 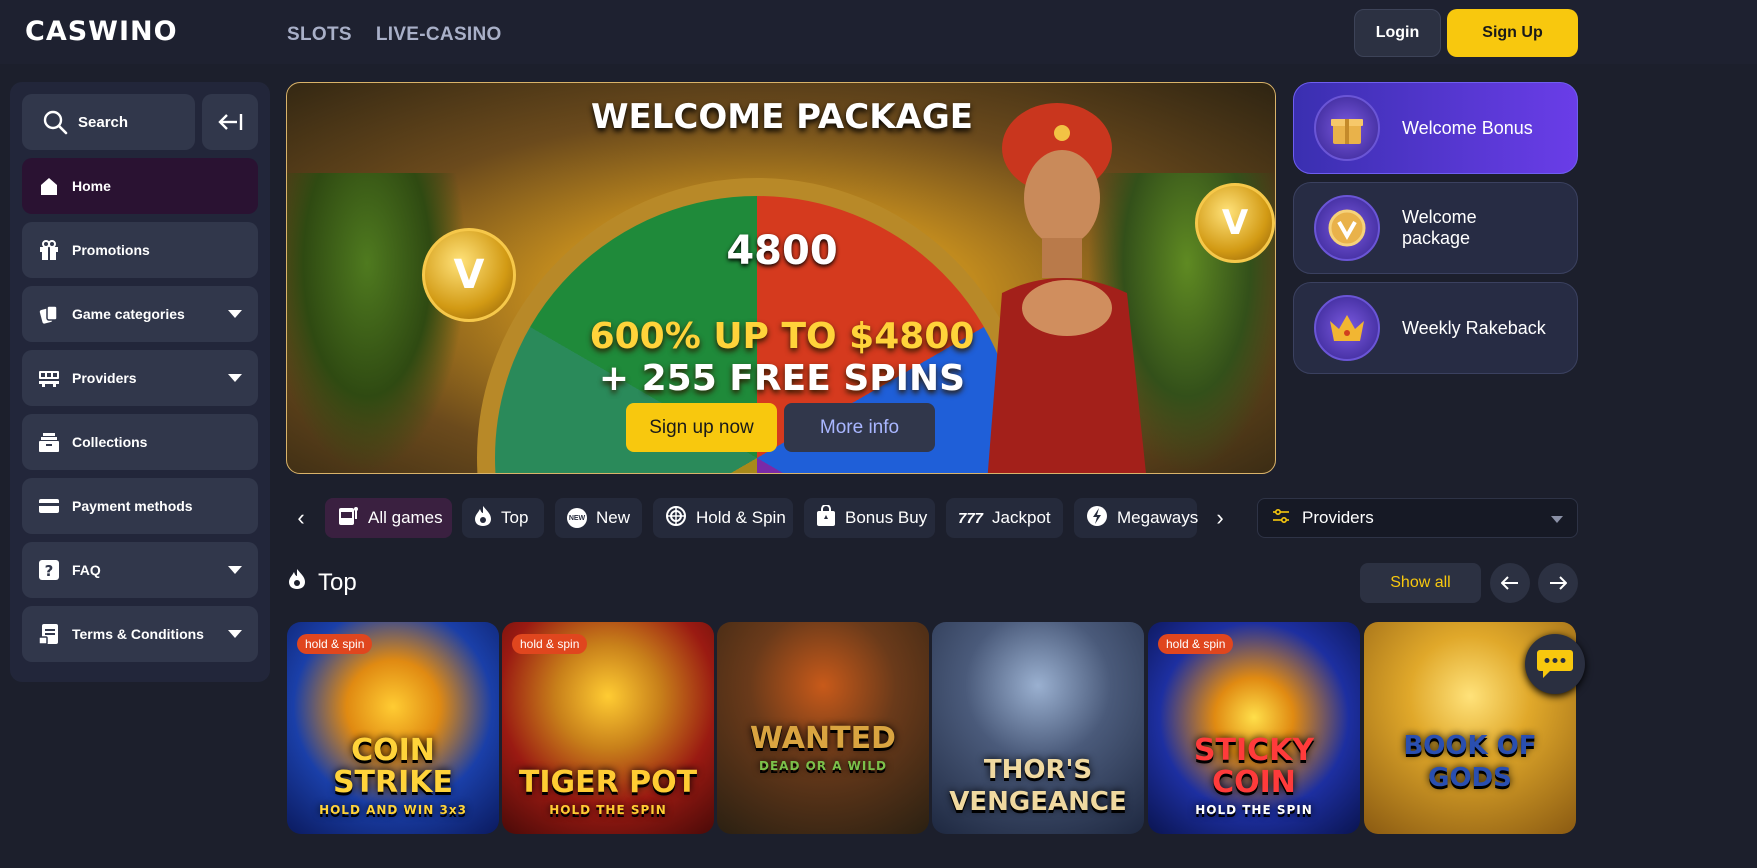 I want to click on document-icon, so click(x=49, y=634).